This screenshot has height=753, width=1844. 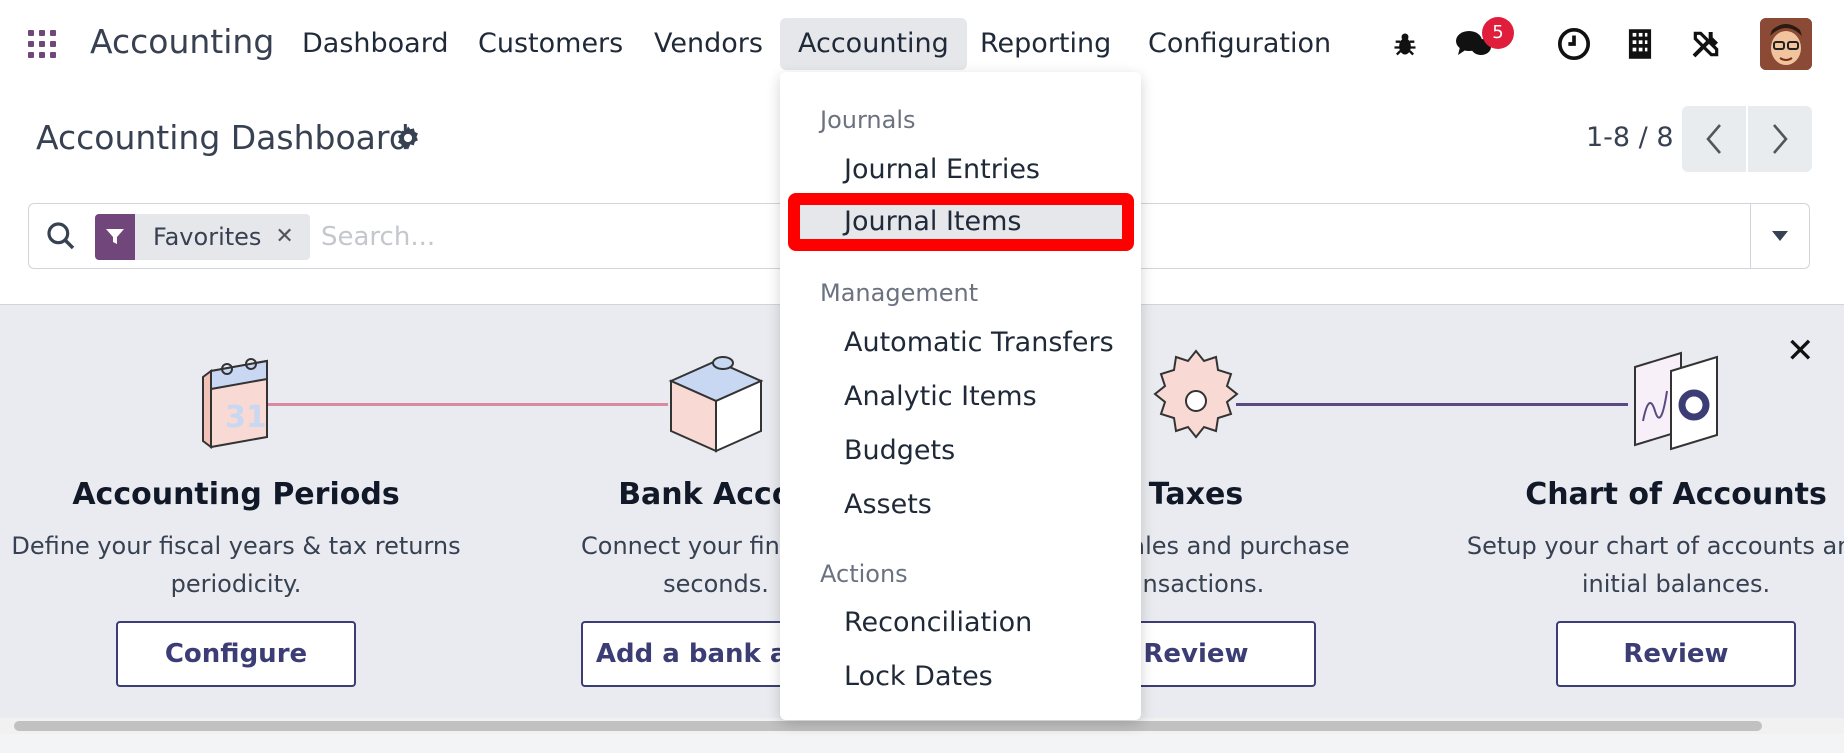 I want to click on gear-illustration-icon, so click(x=1196, y=394).